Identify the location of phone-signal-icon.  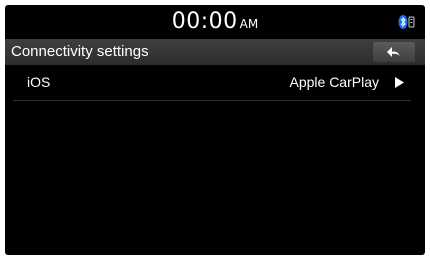
(411, 22).